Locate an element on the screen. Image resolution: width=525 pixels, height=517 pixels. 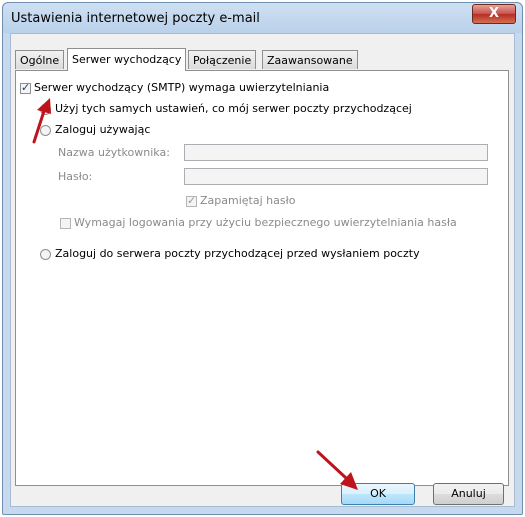
tab-outgoing-server: Serwer wychodzący is located at coordinates (127, 59).